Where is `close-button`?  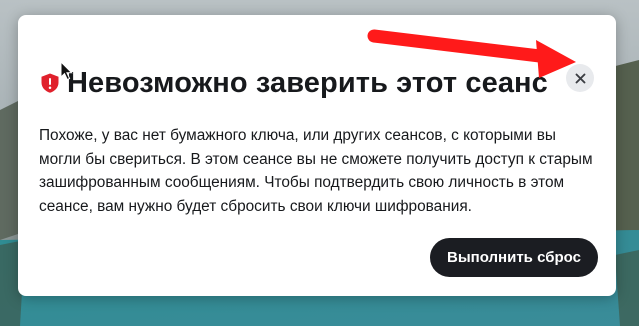 close-button is located at coordinates (580, 78).